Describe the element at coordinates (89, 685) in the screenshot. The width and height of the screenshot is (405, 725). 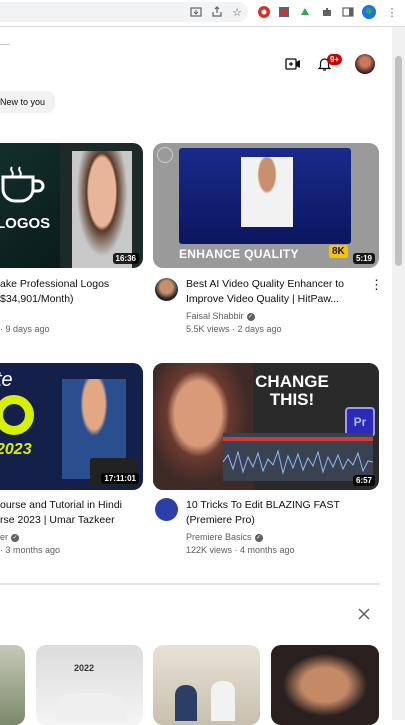
I see `short-thumbnail: 2022` at that location.